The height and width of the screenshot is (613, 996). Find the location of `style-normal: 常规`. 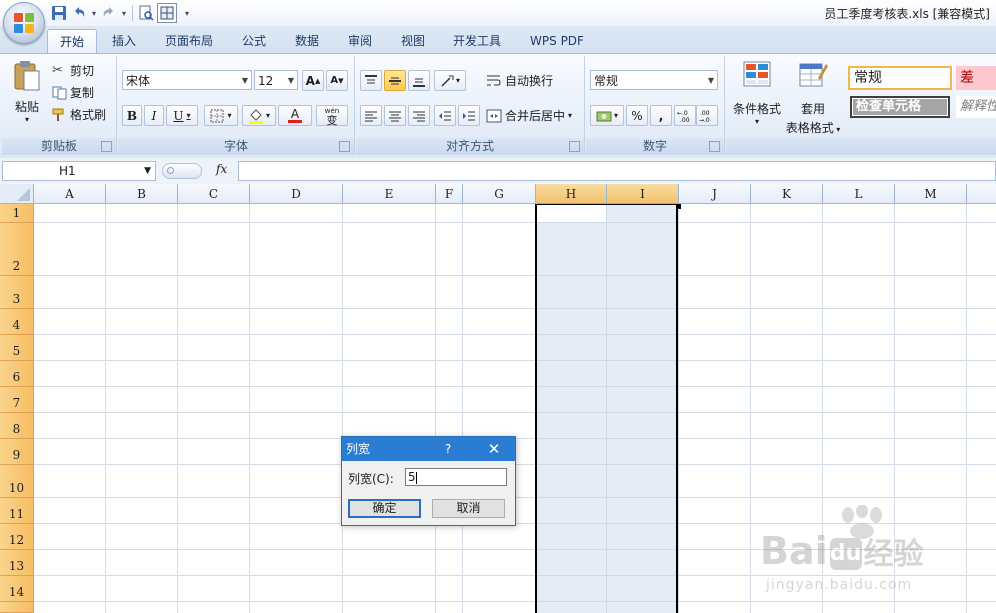

style-normal: 常规 is located at coordinates (900, 78).